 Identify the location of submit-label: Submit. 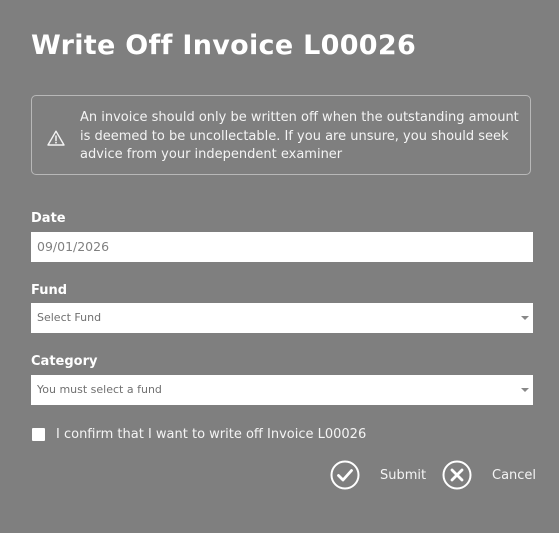
(403, 475).